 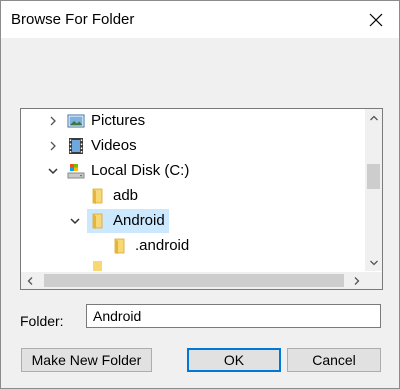 What do you see at coordinates (200, 19) in the screenshot?
I see `title-bar: Browse For Folder` at bounding box center [200, 19].